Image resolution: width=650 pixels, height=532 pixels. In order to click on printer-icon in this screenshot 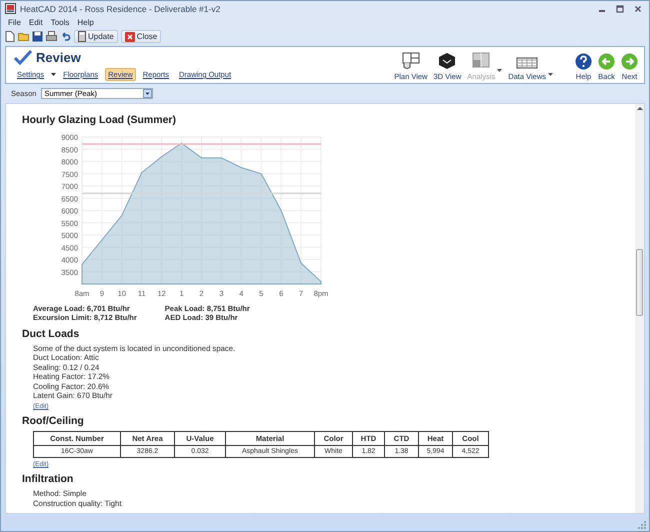, I will do `click(51, 36)`.